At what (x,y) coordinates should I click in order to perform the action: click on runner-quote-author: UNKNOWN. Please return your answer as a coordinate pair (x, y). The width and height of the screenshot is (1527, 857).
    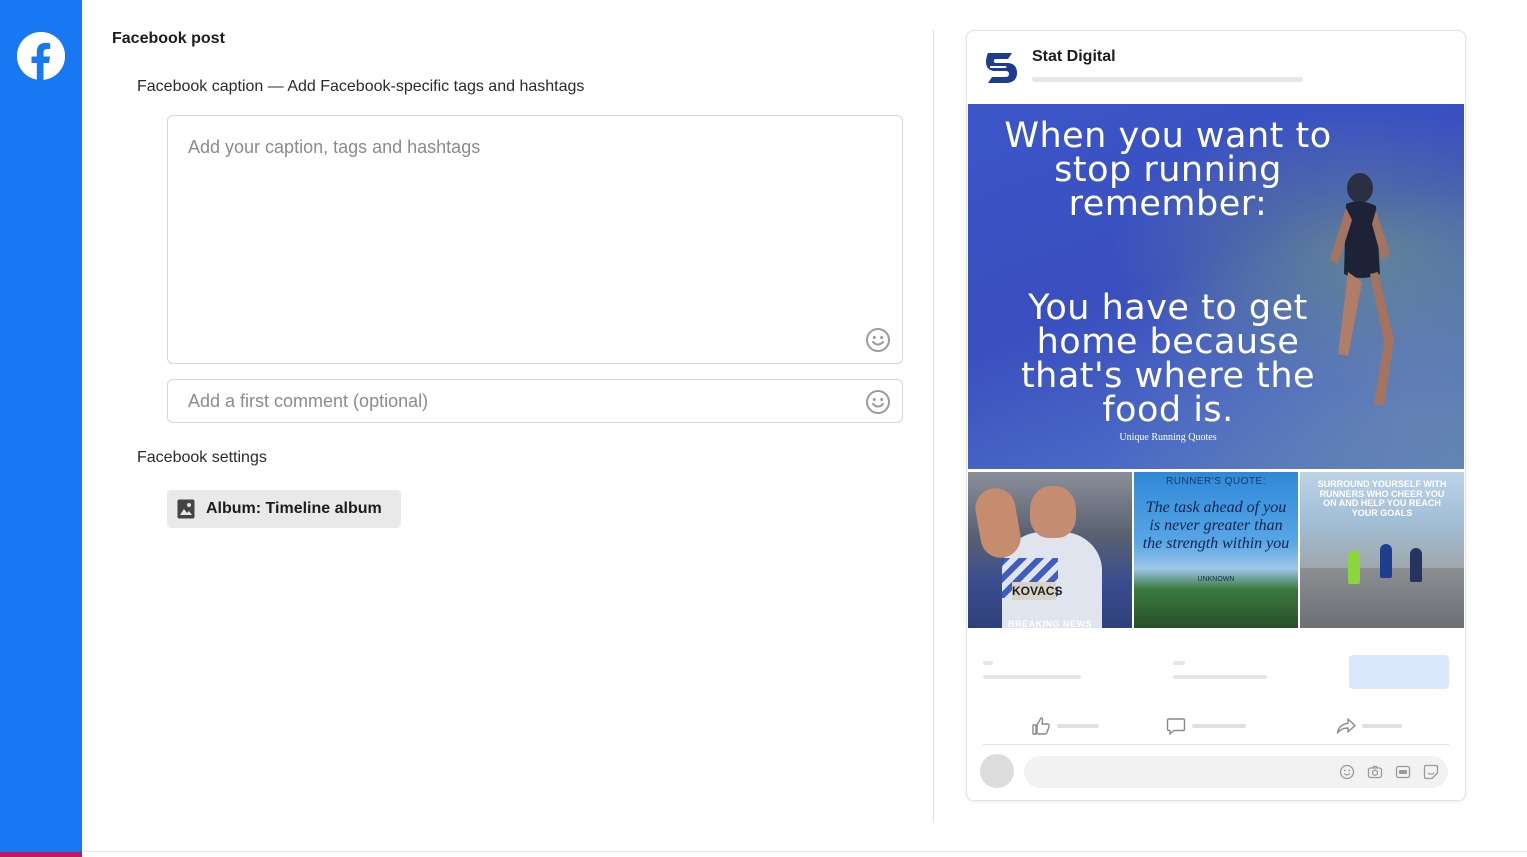
    Looking at the image, I should click on (1216, 579).